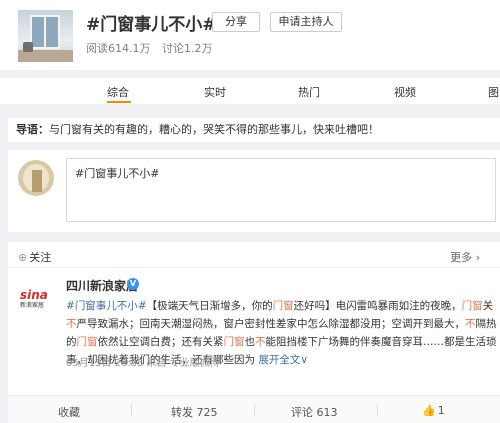 The height and width of the screenshot is (423, 500). Describe the element at coordinates (45, 36) in the screenshot. I see `topic-cover-image` at that location.